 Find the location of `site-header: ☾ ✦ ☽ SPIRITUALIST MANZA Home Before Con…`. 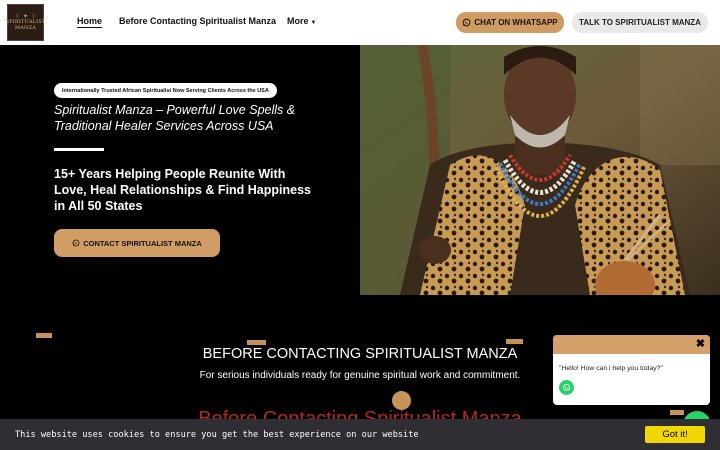

site-header: ☾ ✦ ☽ SPIRITUALIST MANZA Home Before Con… is located at coordinates (360, 22).